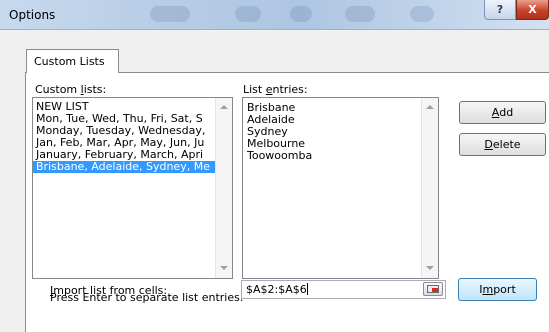  I want to click on close-button: X, so click(532, 10).